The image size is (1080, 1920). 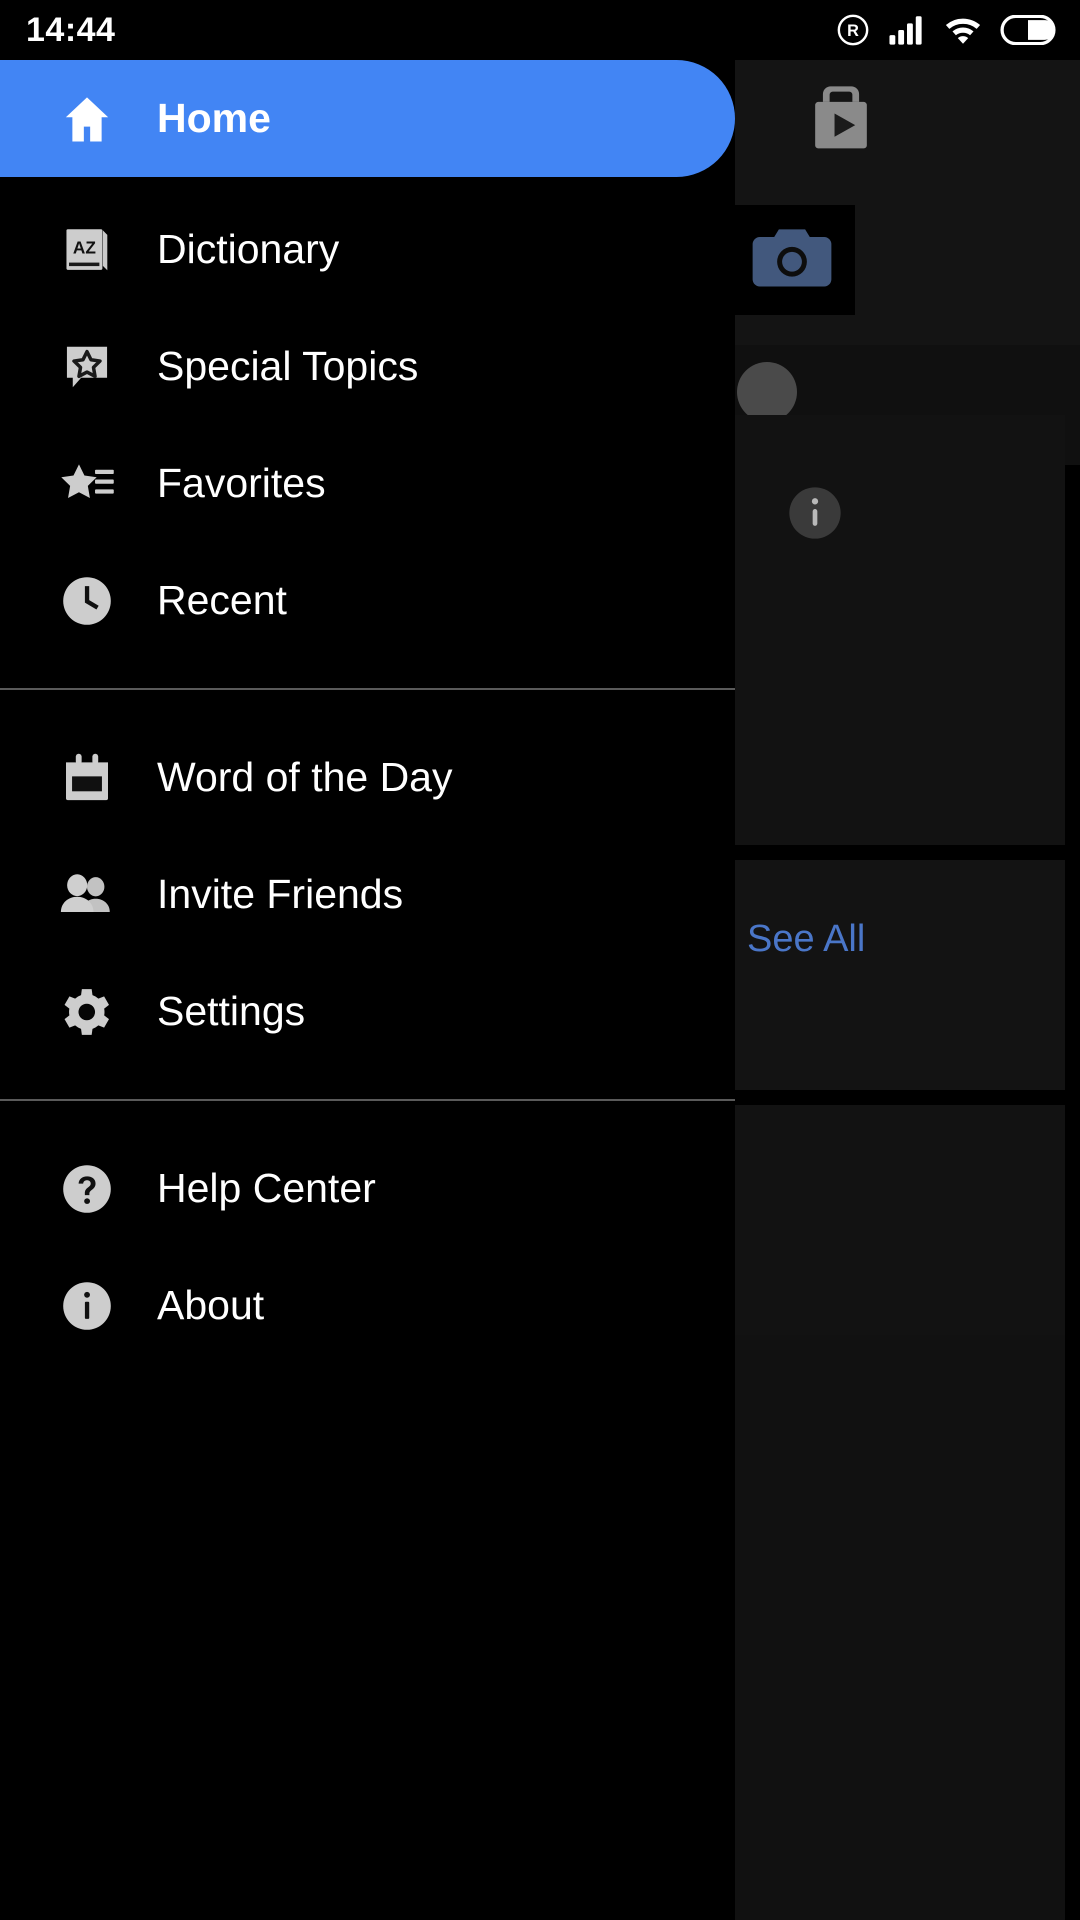 What do you see at coordinates (963, 30) in the screenshot?
I see `wifi-icon` at bounding box center [963, 30].